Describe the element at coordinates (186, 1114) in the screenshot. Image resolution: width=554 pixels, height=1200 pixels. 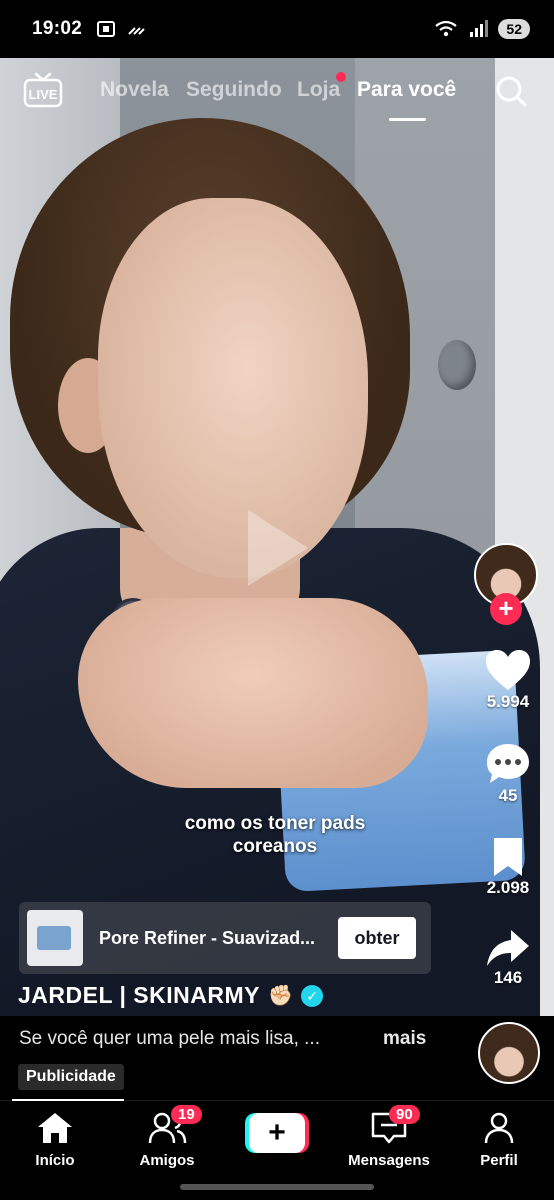
I see `friends-badge: 19` at that location.